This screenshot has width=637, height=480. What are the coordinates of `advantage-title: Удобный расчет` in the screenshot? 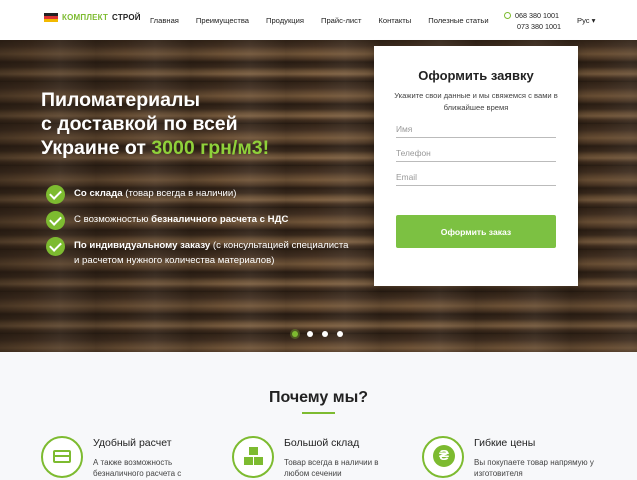 It's located at (132, 443).